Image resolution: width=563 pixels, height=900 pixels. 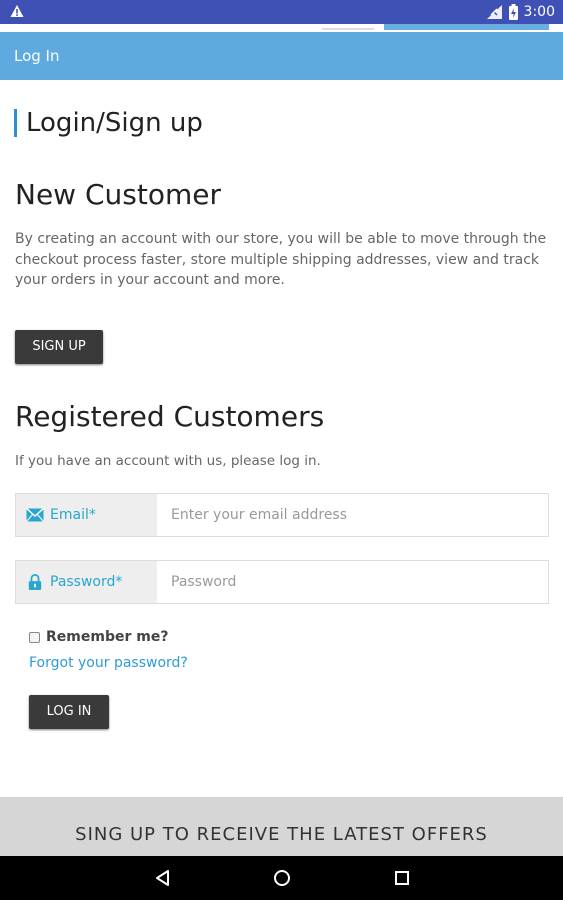 What do you see at coordinates (59, 347) in the screenshot?
I see `sign-up-button: SIGN UP` at bounding box center [59, 347].